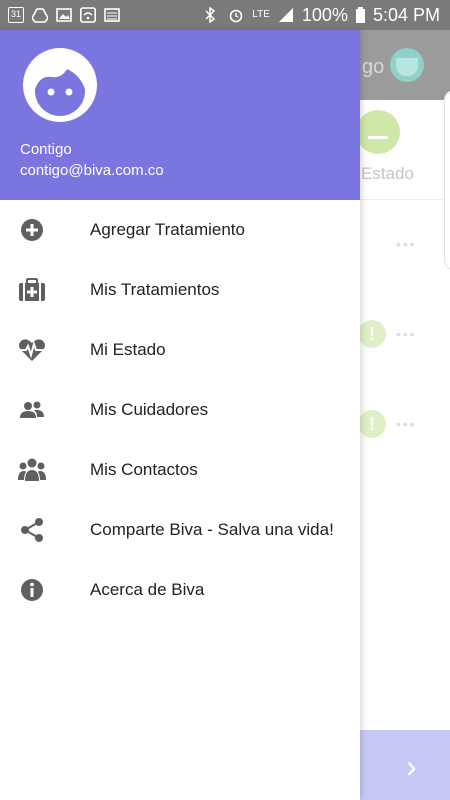 This screenshot has width=450, height=800. What do you see at coordinates (40, 15) in the screenshot?
I see `drive-icon` at bounding box center [40, 15].